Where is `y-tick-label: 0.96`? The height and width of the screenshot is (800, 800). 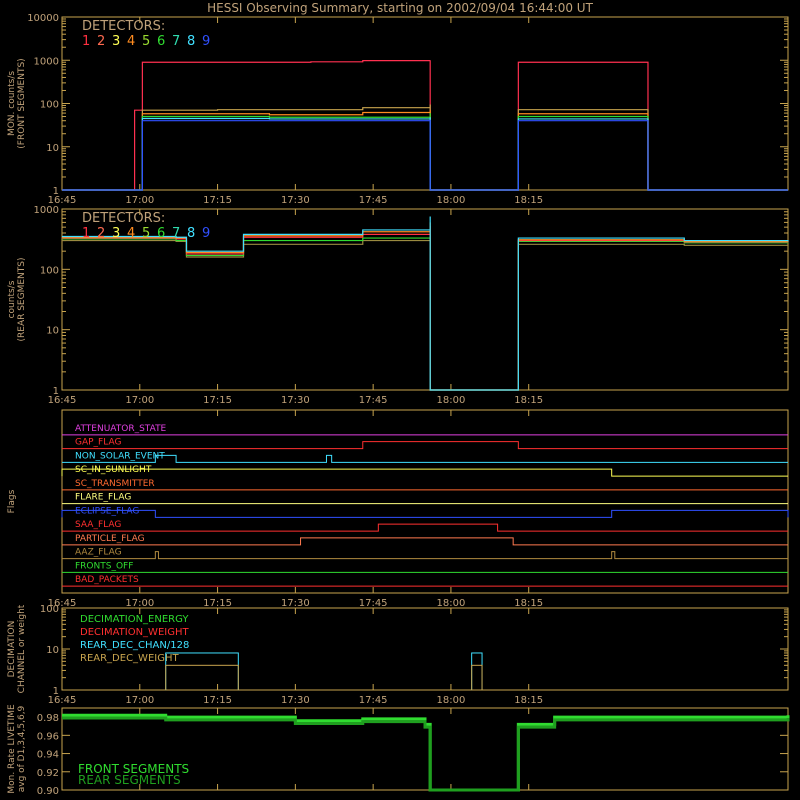 y-tick-label: 0.96 is located at coordinates (48, 736).